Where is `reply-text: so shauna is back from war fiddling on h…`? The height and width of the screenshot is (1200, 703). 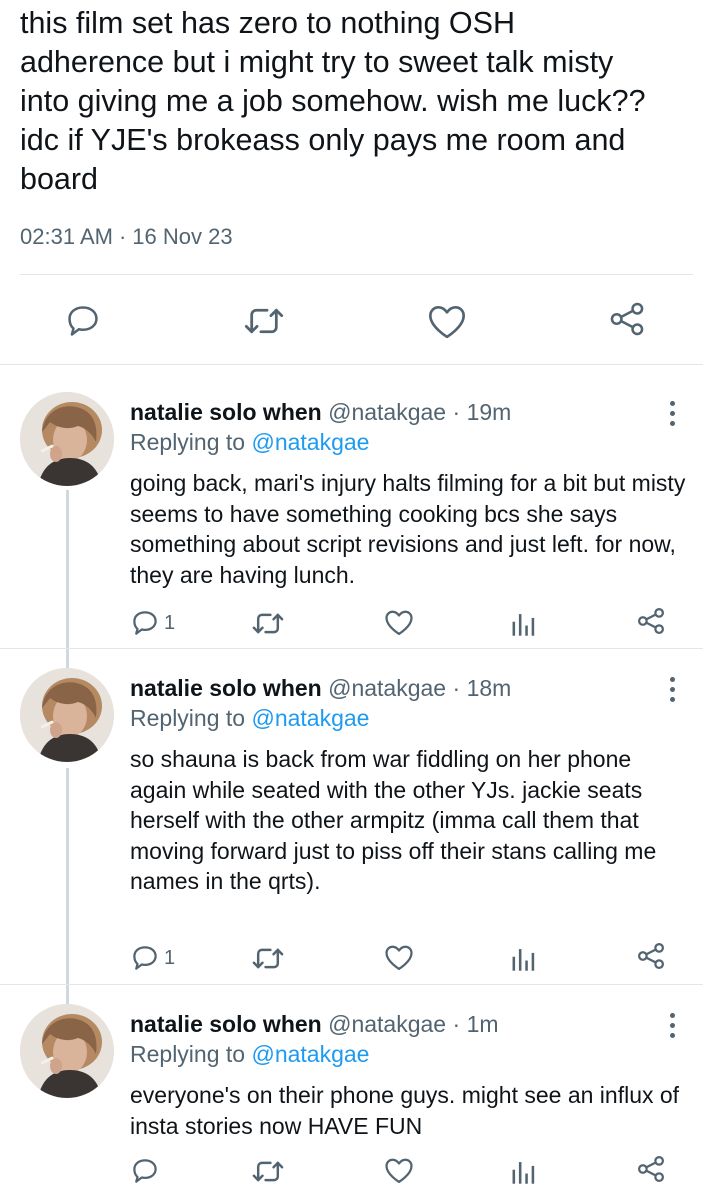
reply-text: so shauna is back from war fiddling on h… is located at coordinates (393, 820).